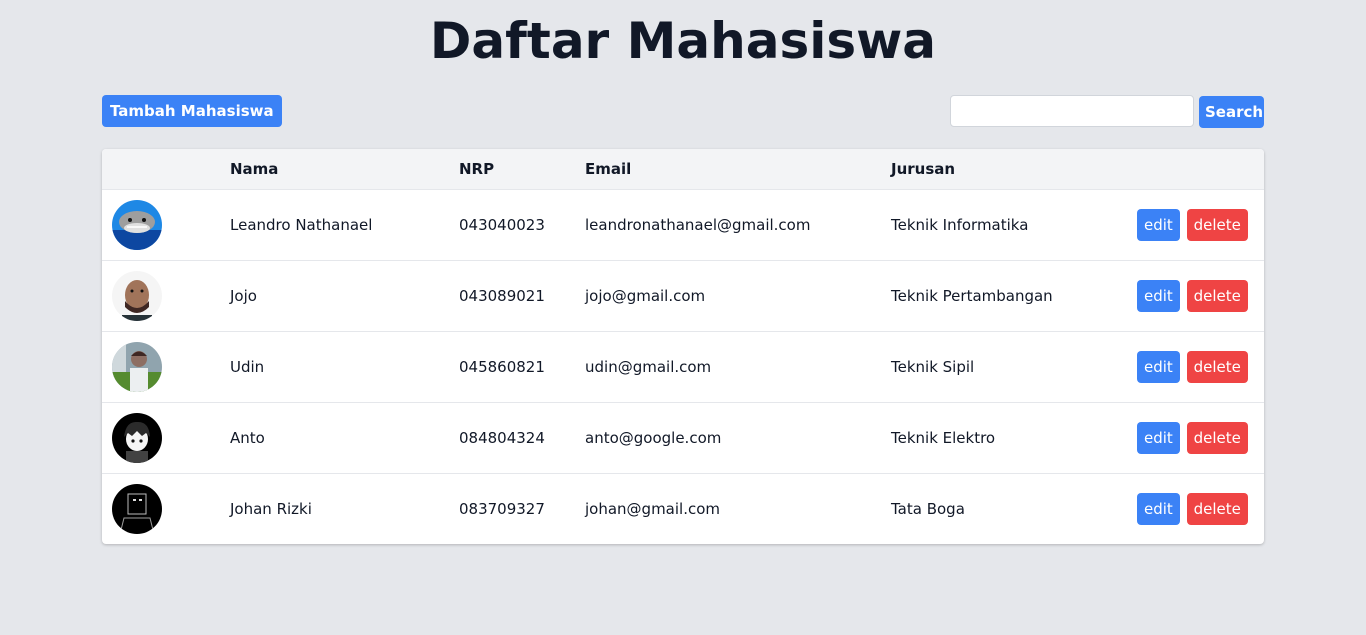  Describe the element at coordinates (502, 295) in the screenshot. I see `cell-nrp: 043089021` at that location.